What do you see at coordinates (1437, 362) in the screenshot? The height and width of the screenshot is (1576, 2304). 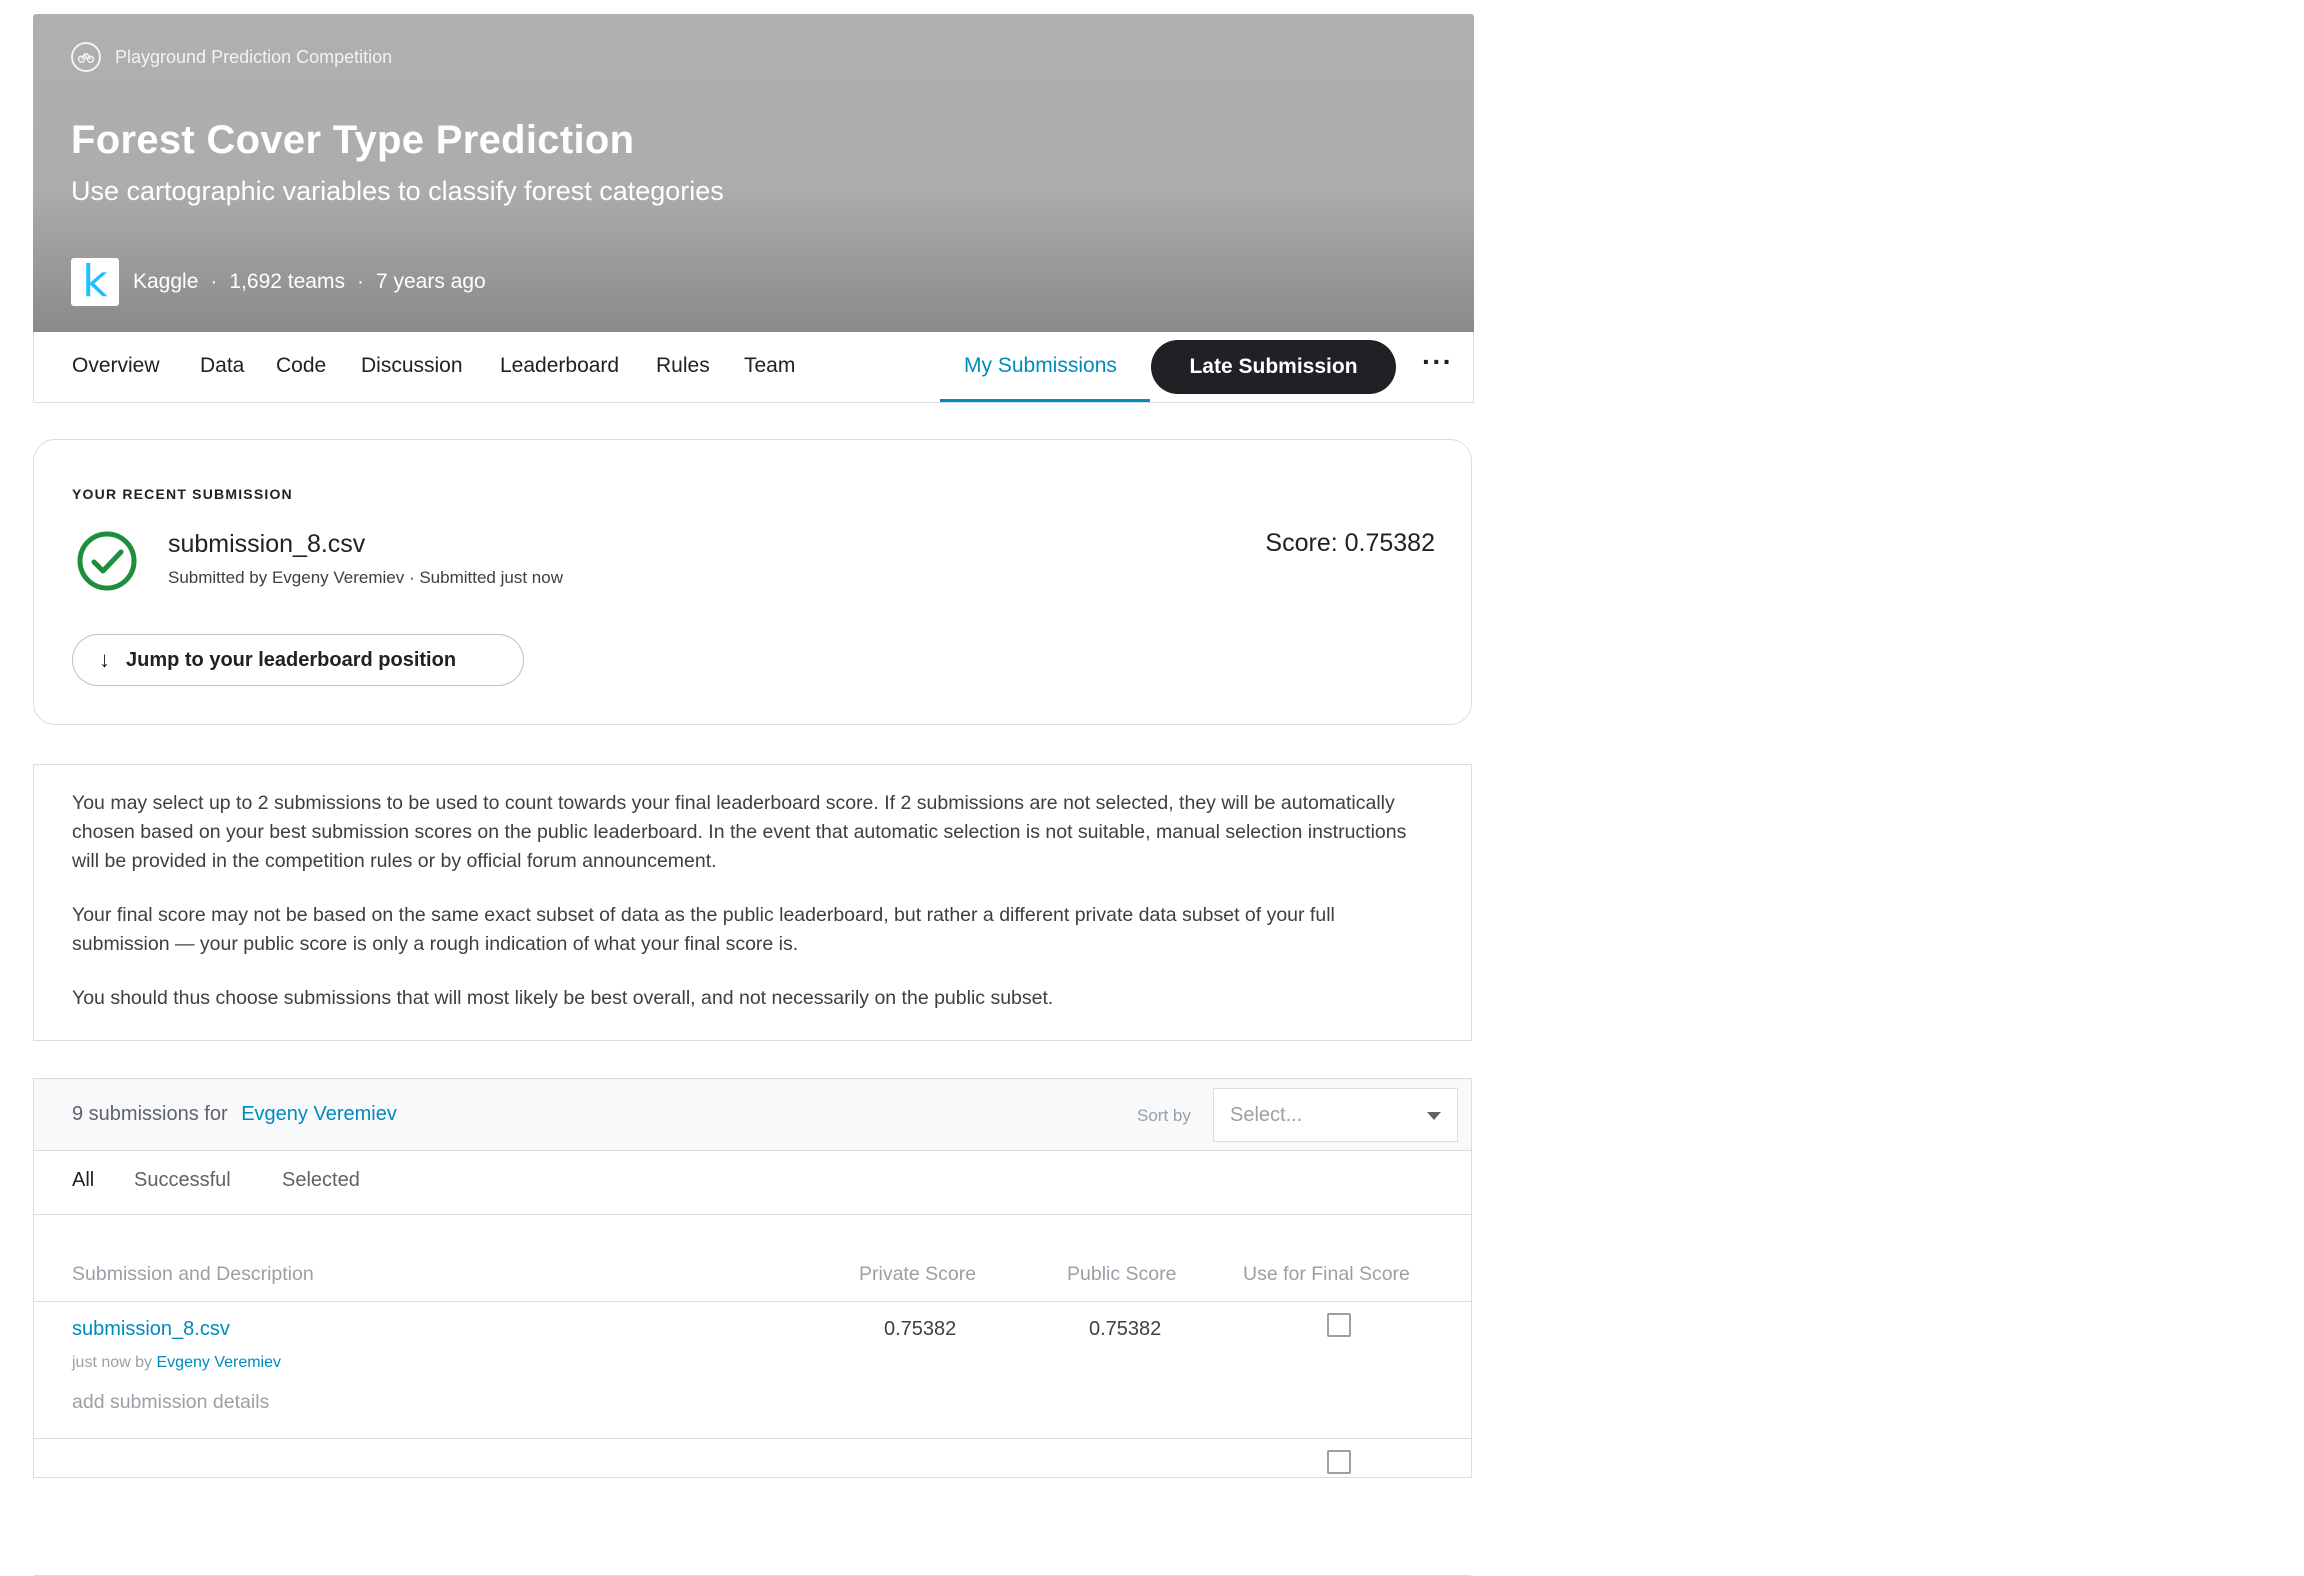 I see `more-options-icon: ···` at bounding box center [1437, 362].